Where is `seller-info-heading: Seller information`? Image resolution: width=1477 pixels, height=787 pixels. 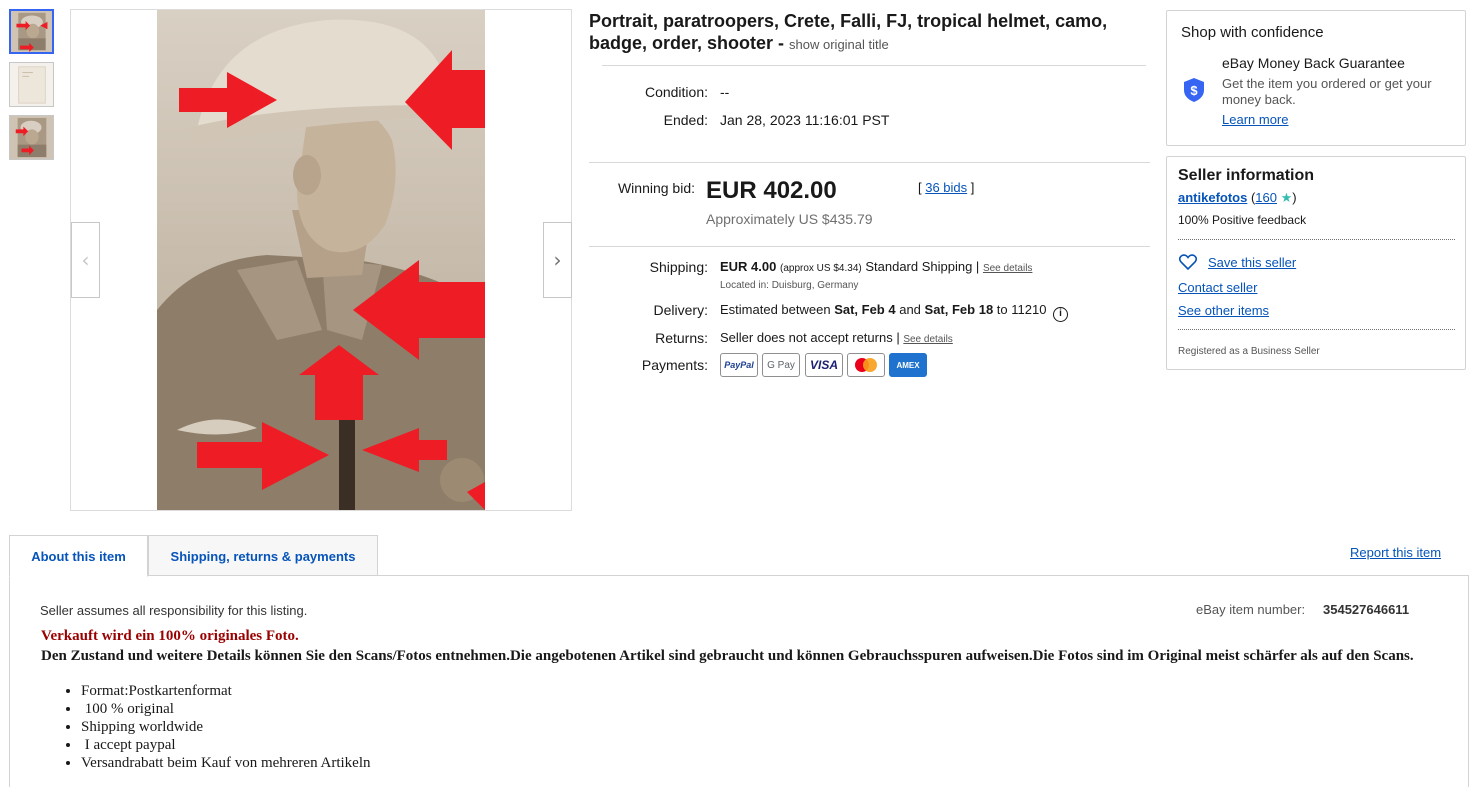 seller-info-heading: Seller information is located at coordinates (1246, 175).